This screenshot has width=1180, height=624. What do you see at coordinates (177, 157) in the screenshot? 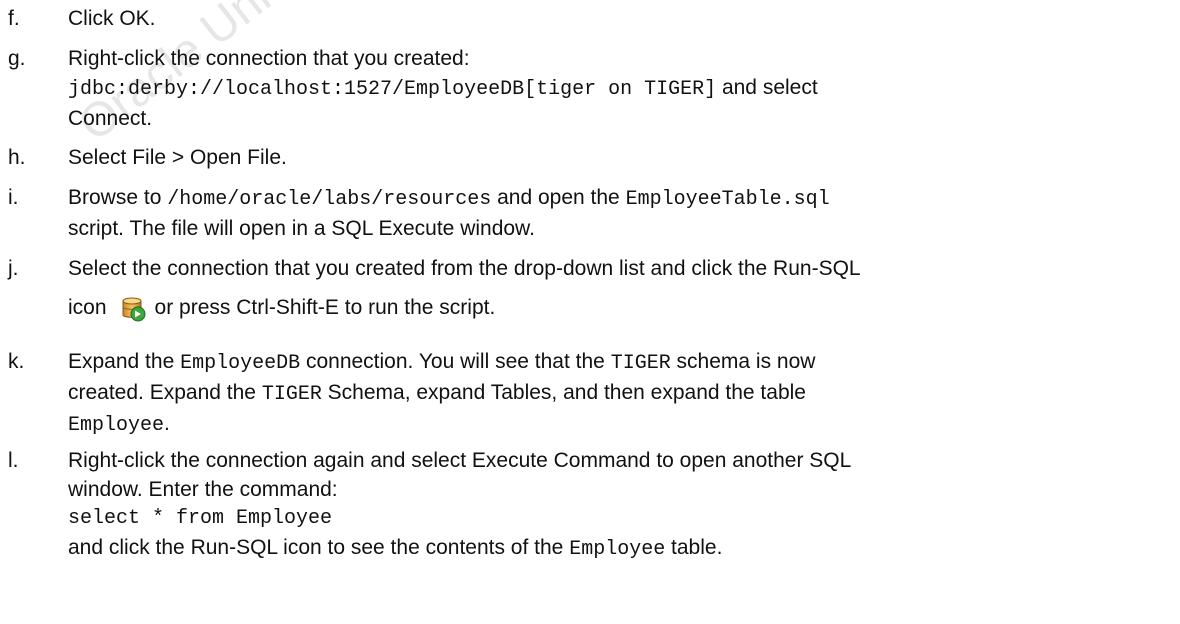
I see `step-text: Select File > Open File.` at bounding box center [177, 157].